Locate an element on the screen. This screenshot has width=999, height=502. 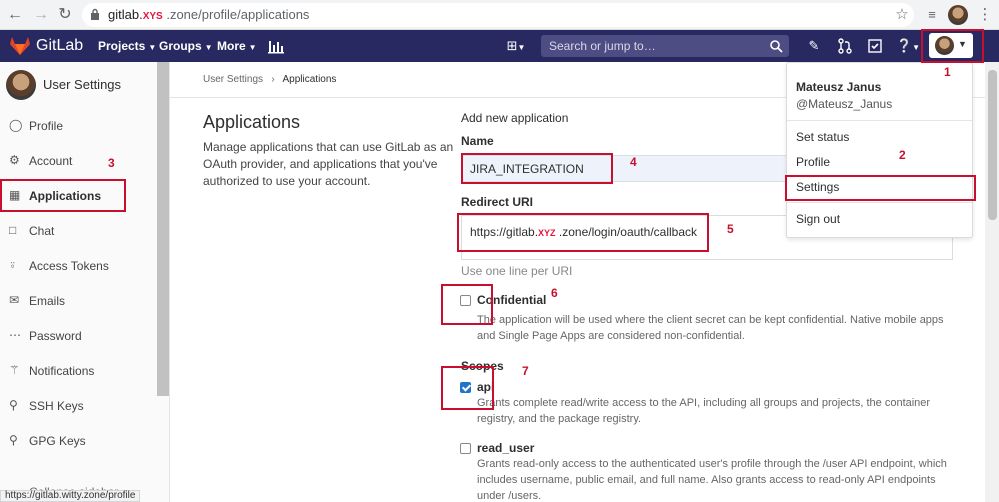
bookmark-star-icon: ☆ is located at coordinates (902, 15).